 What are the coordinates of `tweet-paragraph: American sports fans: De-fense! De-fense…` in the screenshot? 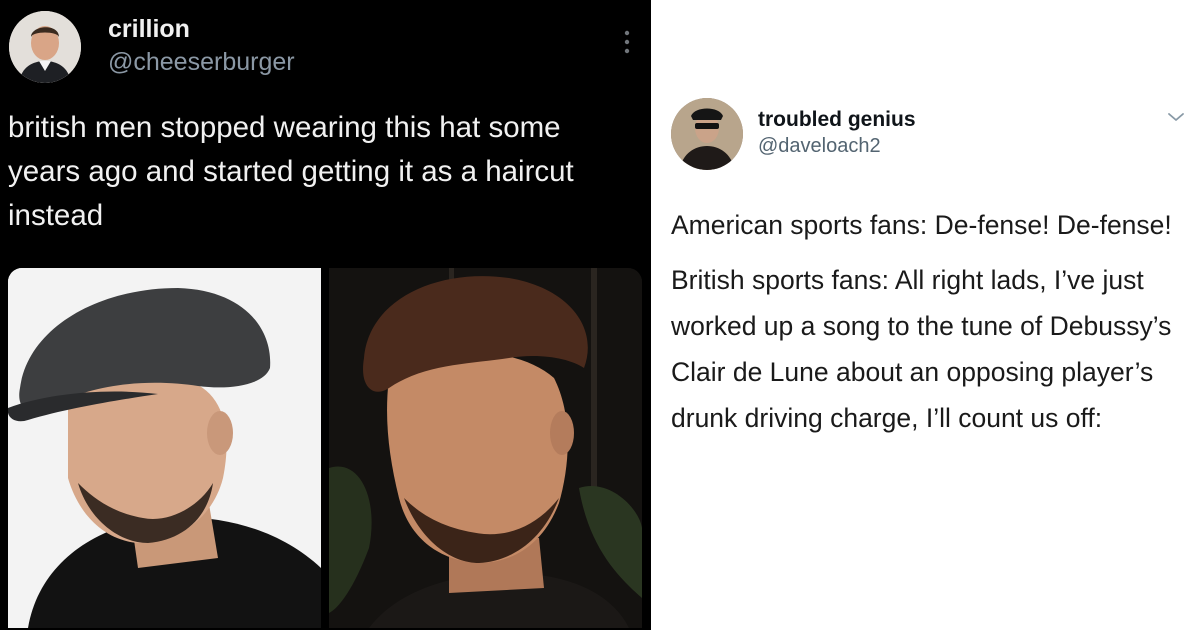 It's located at (921, 225).